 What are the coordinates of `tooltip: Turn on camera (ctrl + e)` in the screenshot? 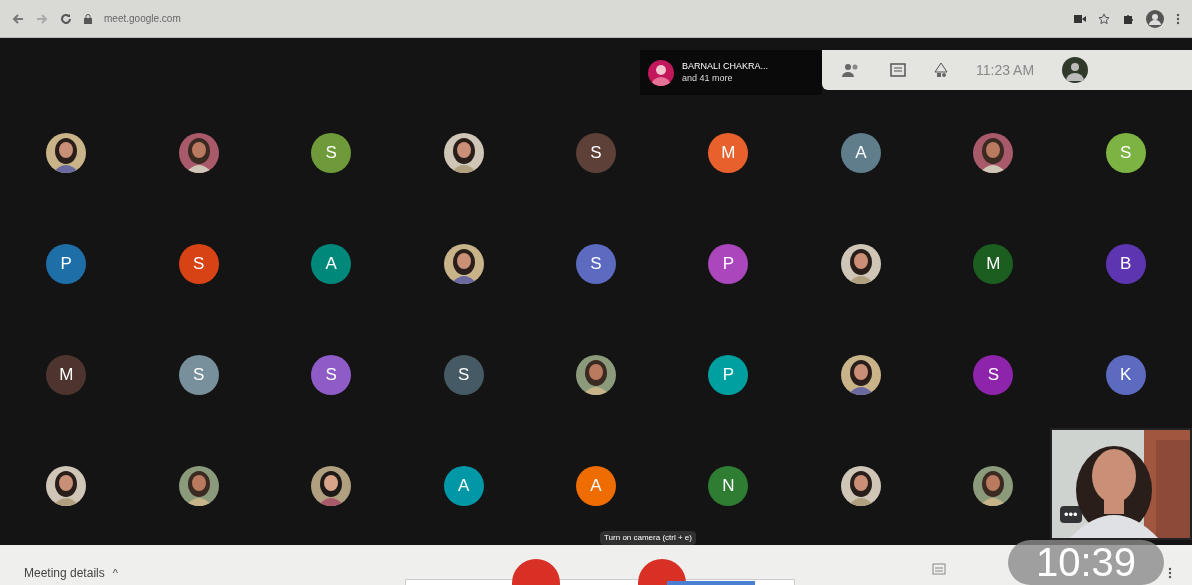 It's located at (648, 538).